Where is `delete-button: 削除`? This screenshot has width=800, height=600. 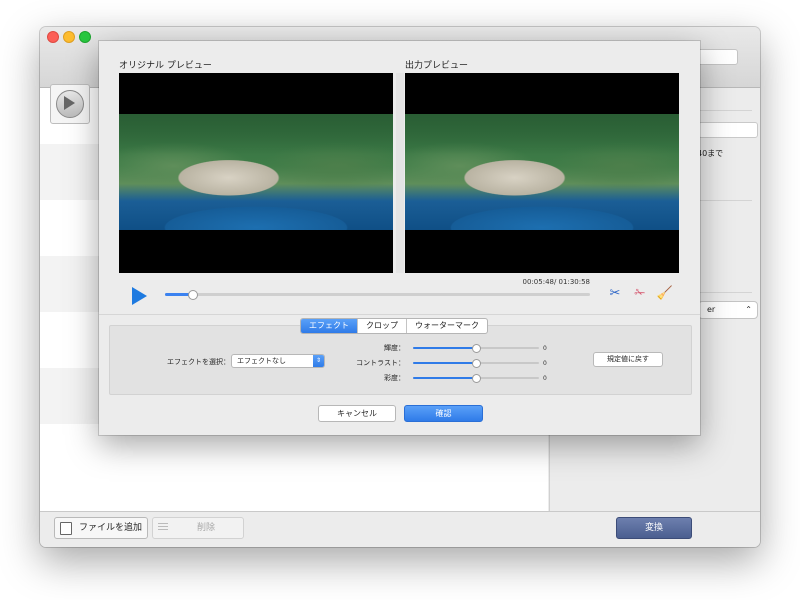
delete-button: 削除 is located at coordinates (198, 528).